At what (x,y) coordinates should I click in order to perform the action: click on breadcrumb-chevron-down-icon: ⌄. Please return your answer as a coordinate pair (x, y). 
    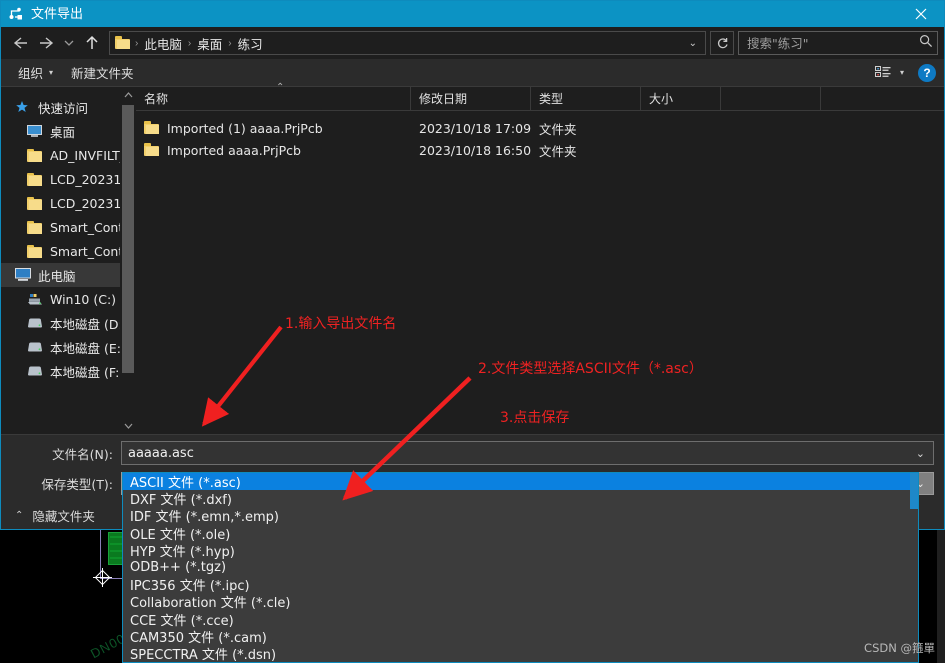
    Looking at the image, I should click on (694, 43).